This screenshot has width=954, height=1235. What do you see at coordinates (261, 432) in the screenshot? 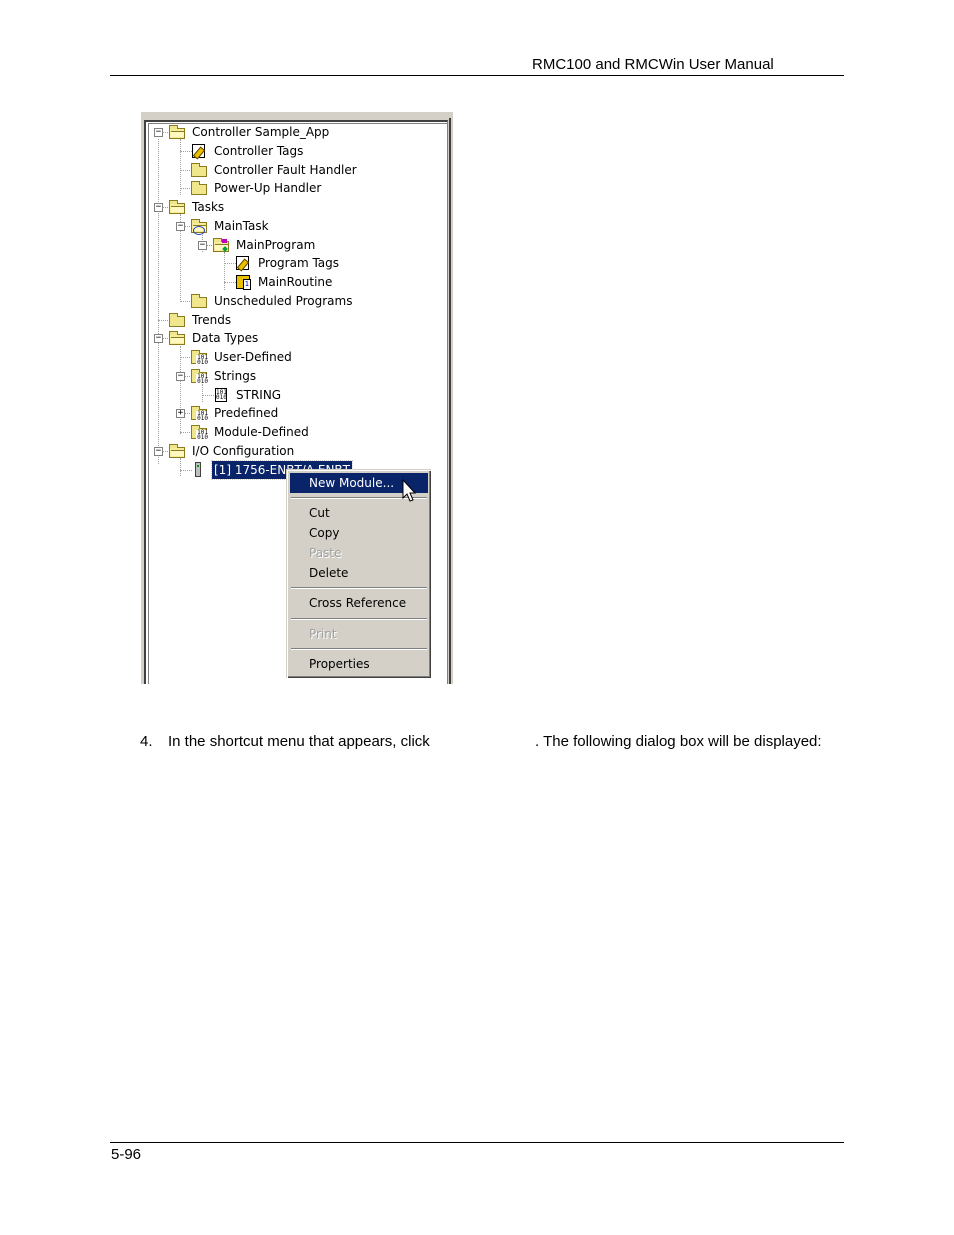
I see `tree-node-label: Module-Defined` at bounding box center [261, 432].